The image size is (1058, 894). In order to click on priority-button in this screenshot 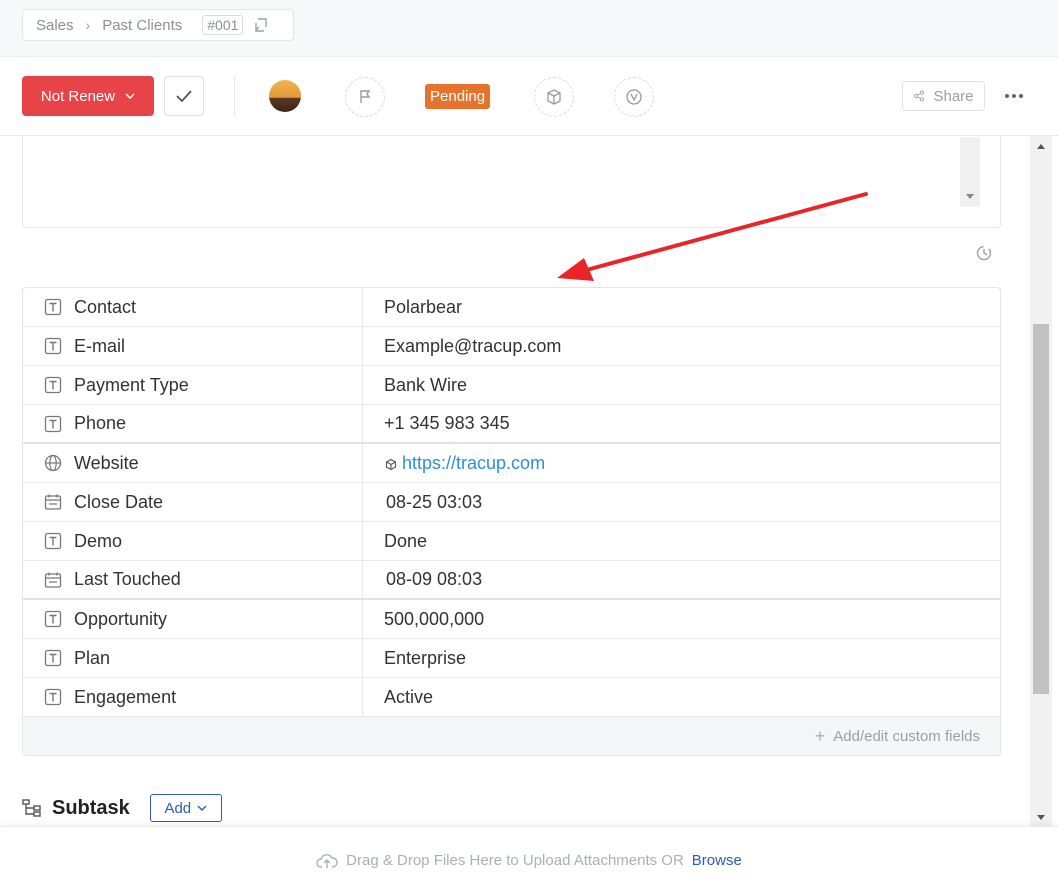, I will do `click(365, 97)`.